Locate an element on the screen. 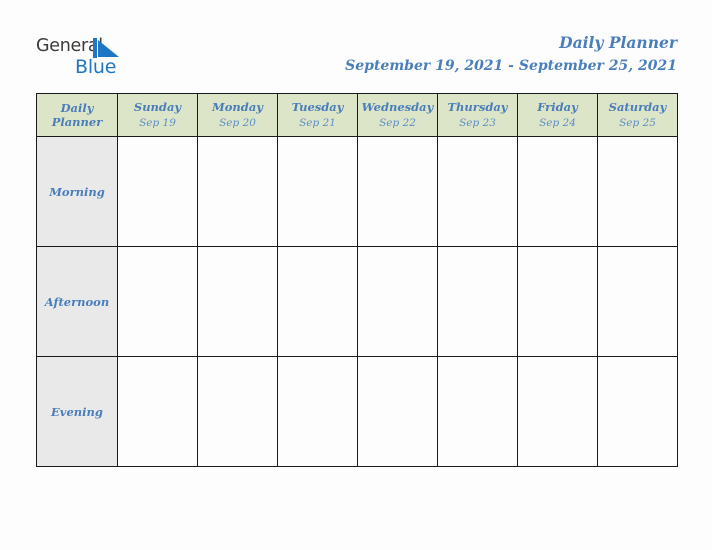 Image resolution: width=712 pixels, height=550 pixels. period-text-afternoon: Afternoon is located at coordinates (77, 301).